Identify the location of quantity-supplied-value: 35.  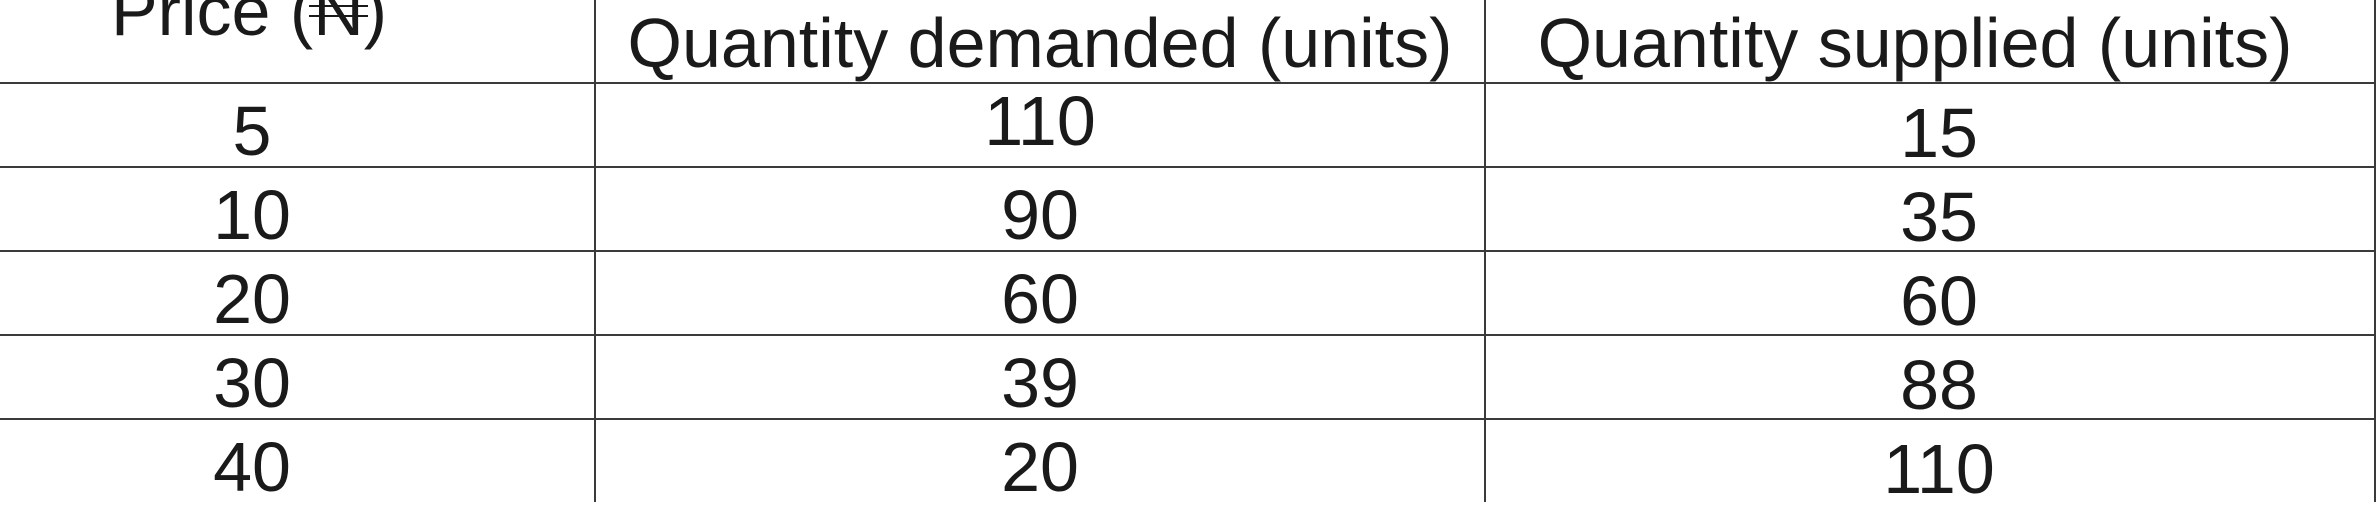
(1939, 214).